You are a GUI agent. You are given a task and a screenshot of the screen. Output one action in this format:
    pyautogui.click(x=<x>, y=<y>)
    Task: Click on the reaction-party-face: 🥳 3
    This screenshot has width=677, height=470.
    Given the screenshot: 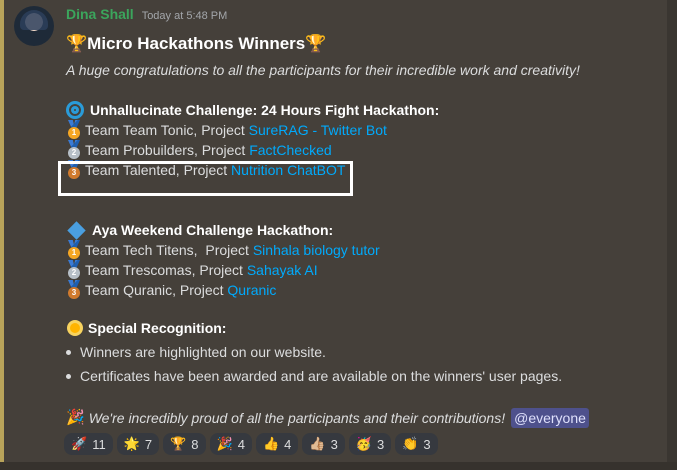 What is the action you would take?
    pyautogui.click(x=370, y=444)
    